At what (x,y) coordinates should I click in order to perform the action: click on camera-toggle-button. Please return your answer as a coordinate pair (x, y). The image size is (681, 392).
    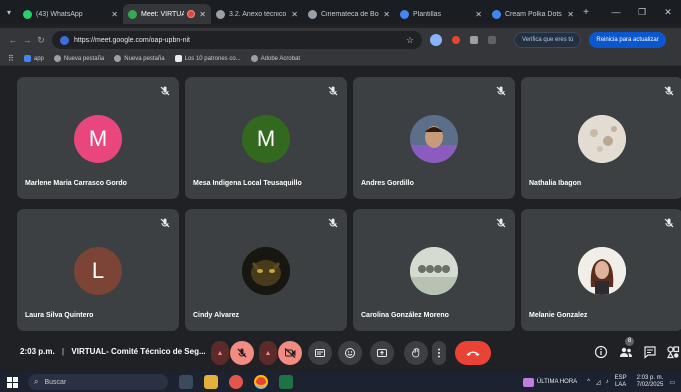
    Looking at the image, I should click on (290, 353).